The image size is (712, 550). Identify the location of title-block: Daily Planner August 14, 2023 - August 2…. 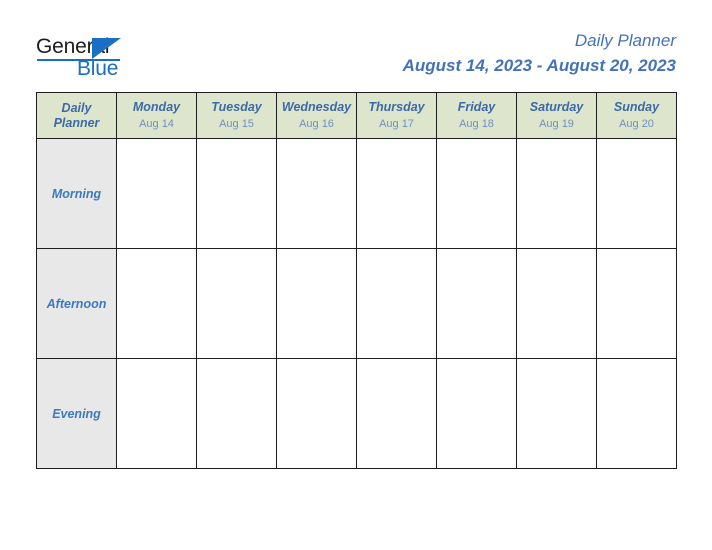
(539, 54).